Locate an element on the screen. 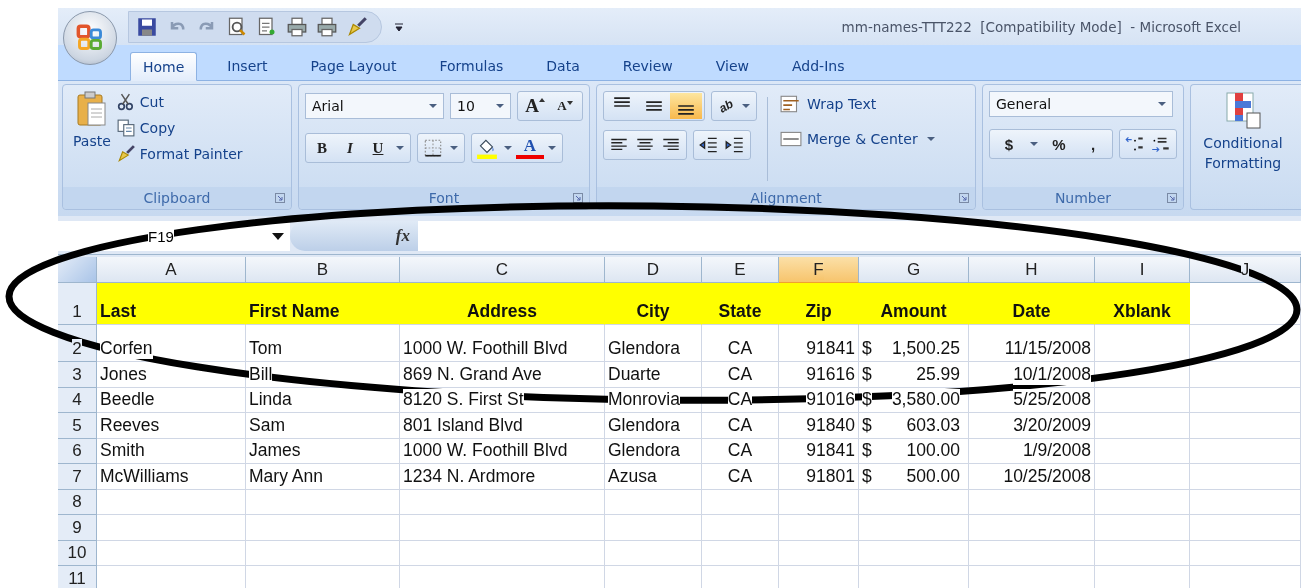 The width and height of the screenshot is (1301, 588). select-all-button is located at coordinates (77, 270).